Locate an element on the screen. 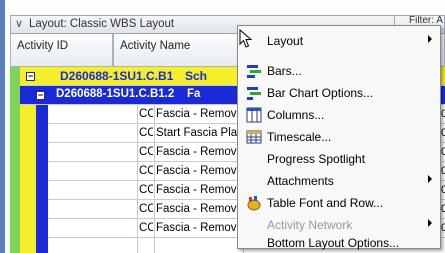 This screenshot has height=253, width=445. menu-item-layout: Layout is located at coordinates (339, 41).